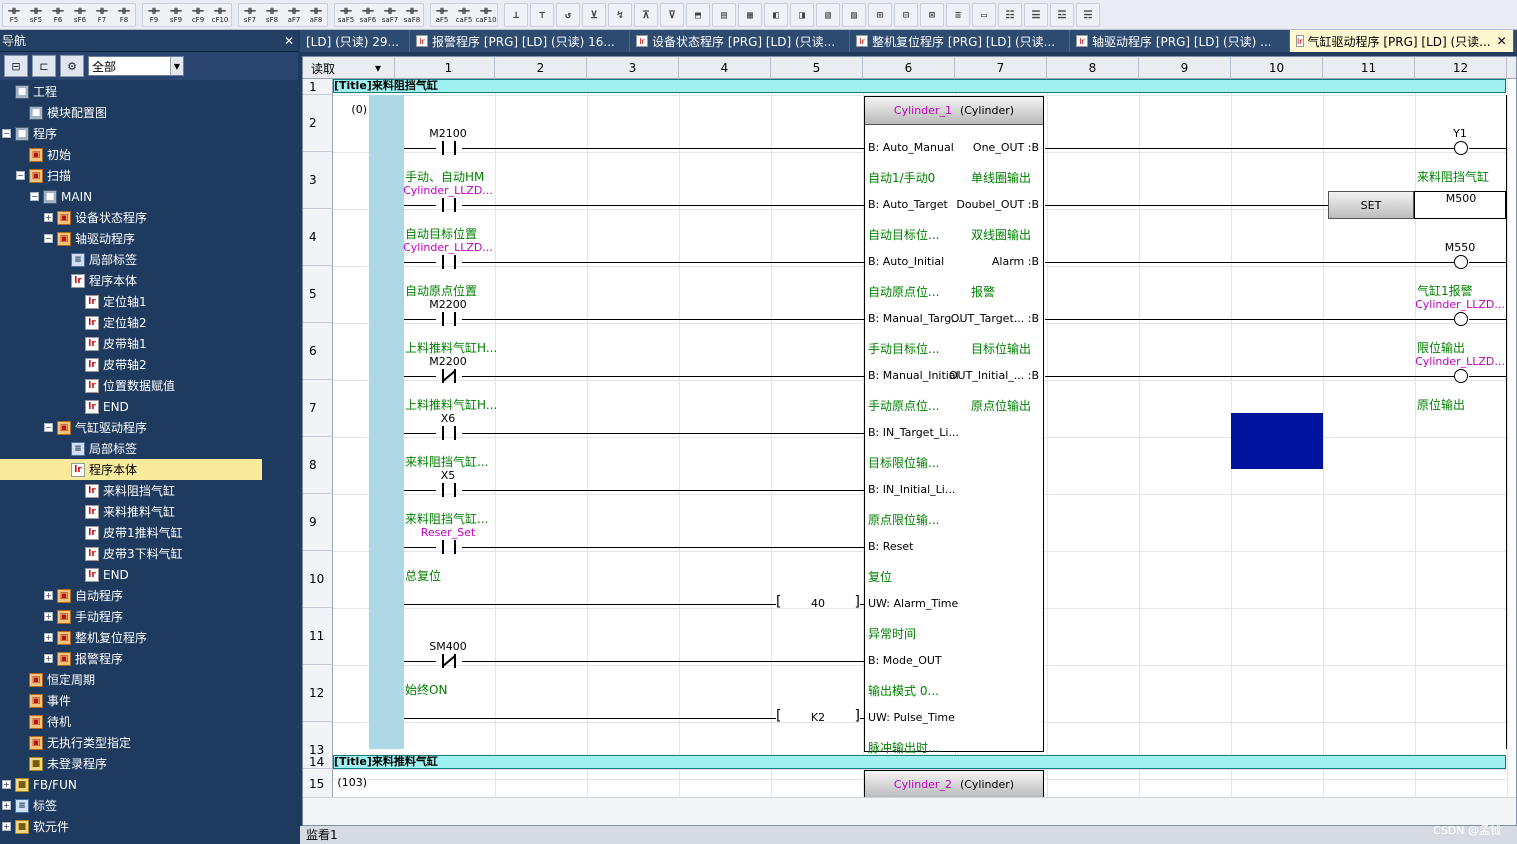 The height and width of the screenshot is (844, 1517). I want to click on toolbar-button-cf9: ⊣⊢ cF9, so click(198, 15).